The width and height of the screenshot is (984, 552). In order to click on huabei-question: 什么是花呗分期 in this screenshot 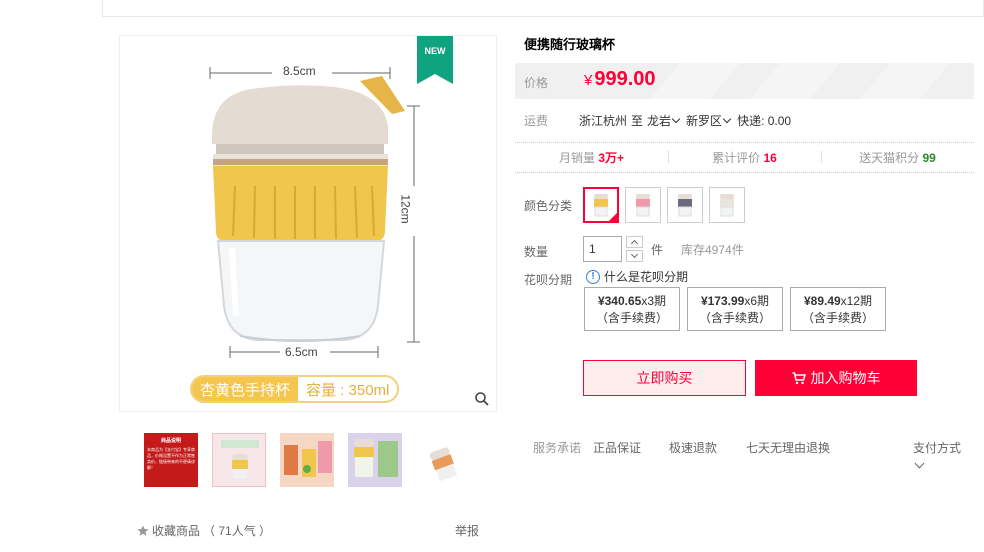, I will do `click(646, 277)`.